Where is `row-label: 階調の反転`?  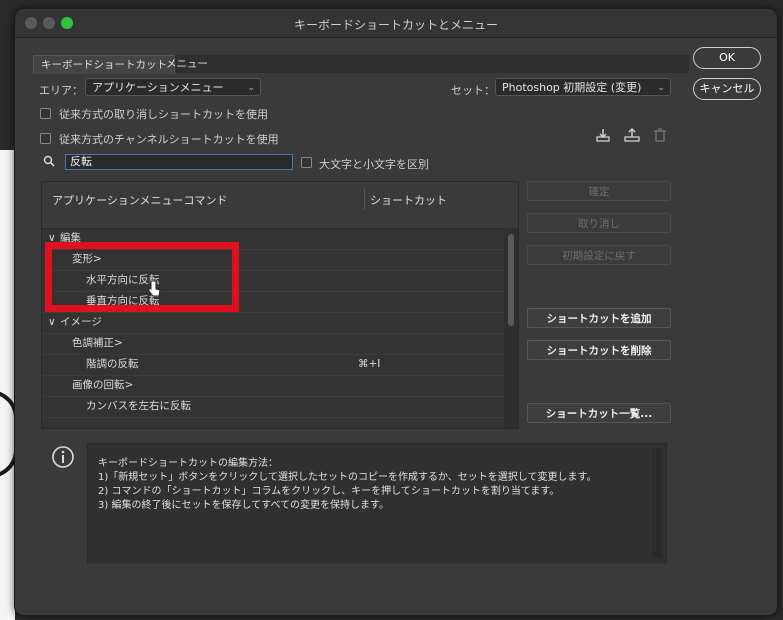 row-label: 階調の反転 is located at coordinates (112, 364).